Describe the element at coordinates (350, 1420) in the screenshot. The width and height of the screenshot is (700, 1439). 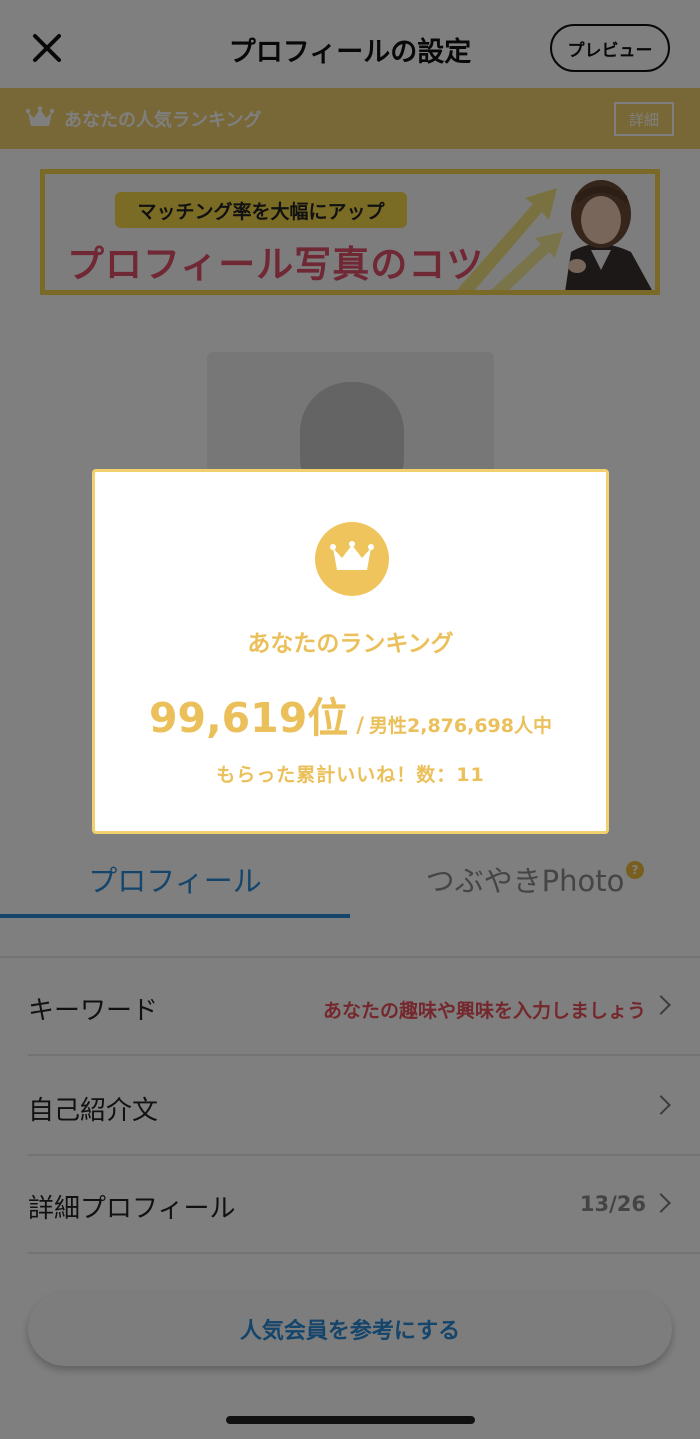
I see `home-indicator` at that location.